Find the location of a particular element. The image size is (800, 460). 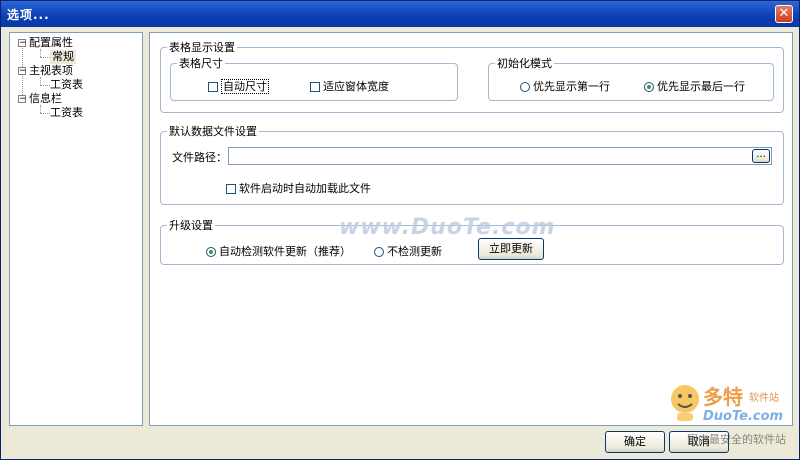

no-check-radio: 不检测更新 is located at coordinates (408, 251).